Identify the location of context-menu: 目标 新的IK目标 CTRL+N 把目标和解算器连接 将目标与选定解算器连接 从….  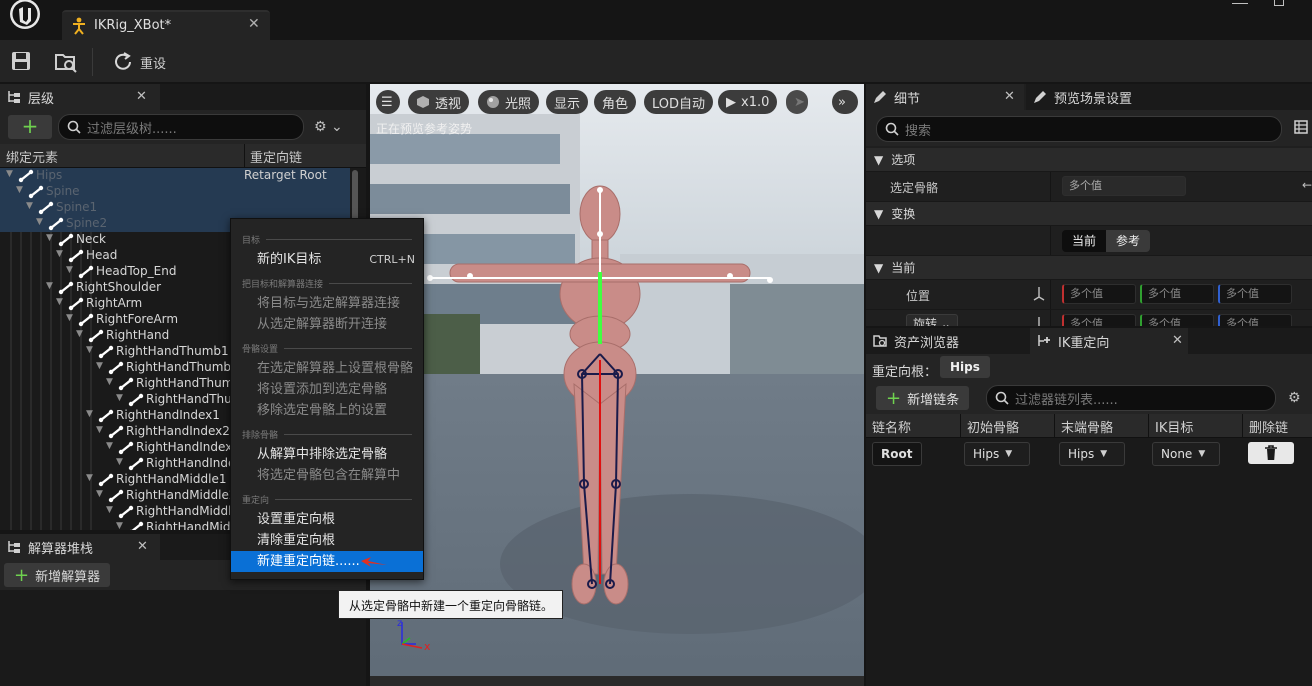
(327, 399).